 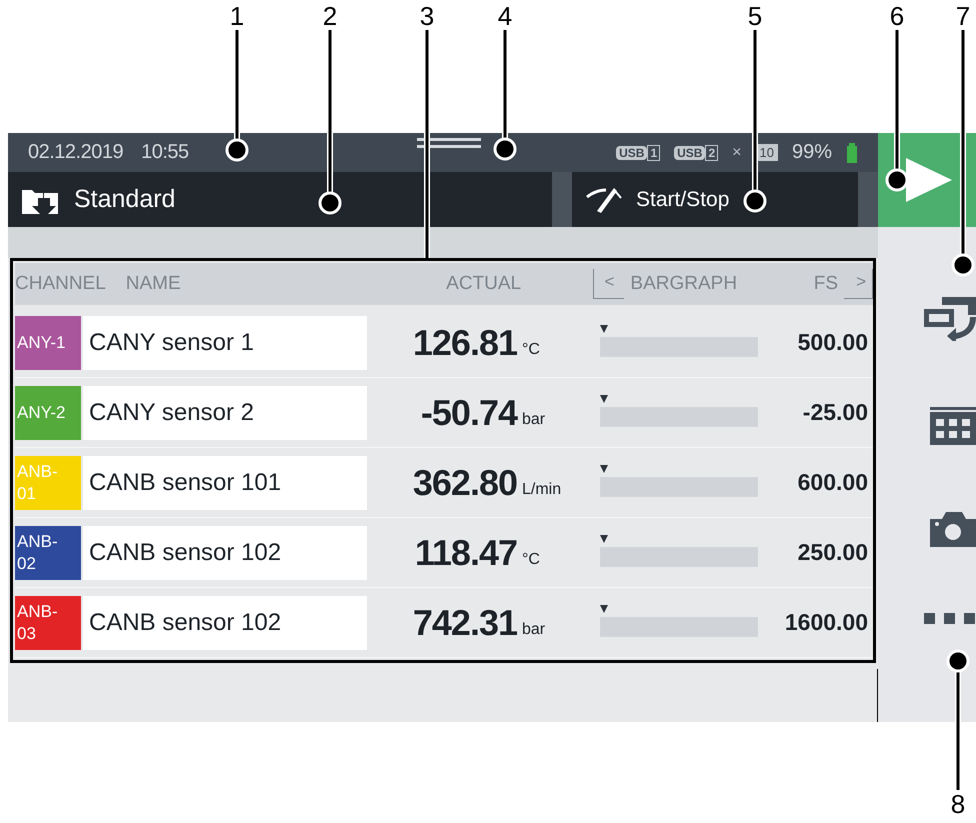 I want to click on status-mark: ×, so click(x=737, y=153).